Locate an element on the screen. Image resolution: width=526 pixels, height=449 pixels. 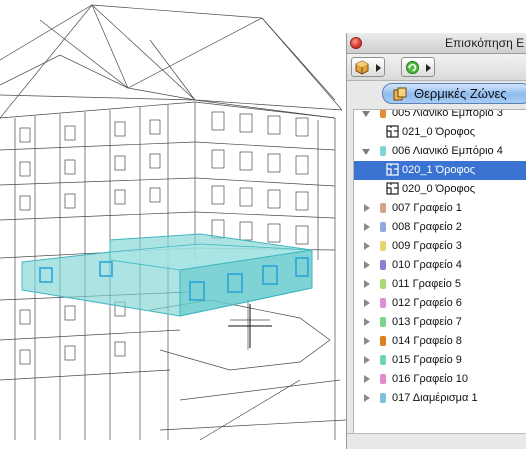
zone-label: 007 Γραφείο 1 is located at coordinates (427, 208).